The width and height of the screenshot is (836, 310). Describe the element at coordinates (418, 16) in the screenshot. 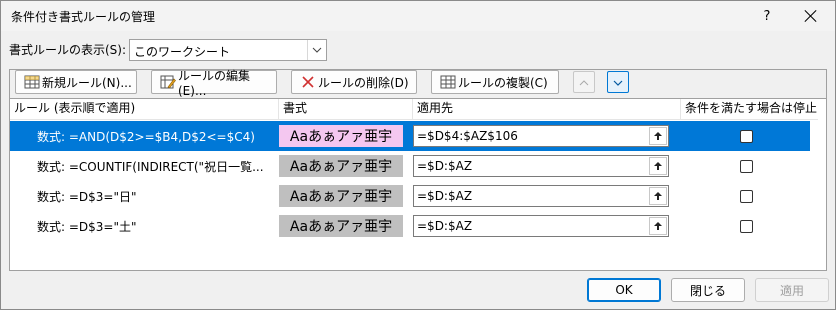

I see `title-bar: 条件付き書式ルールの管理 ?` at that location.